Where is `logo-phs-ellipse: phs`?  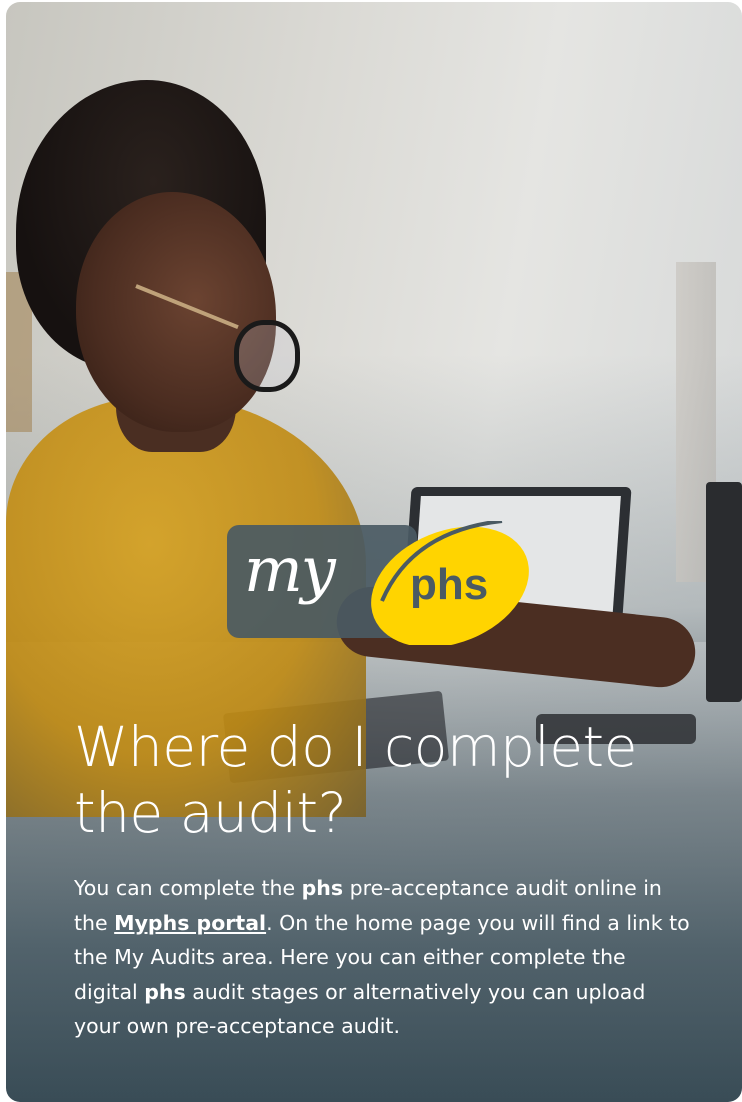
logo-phs-ellipse: phs is located at coordinates (450, 583).